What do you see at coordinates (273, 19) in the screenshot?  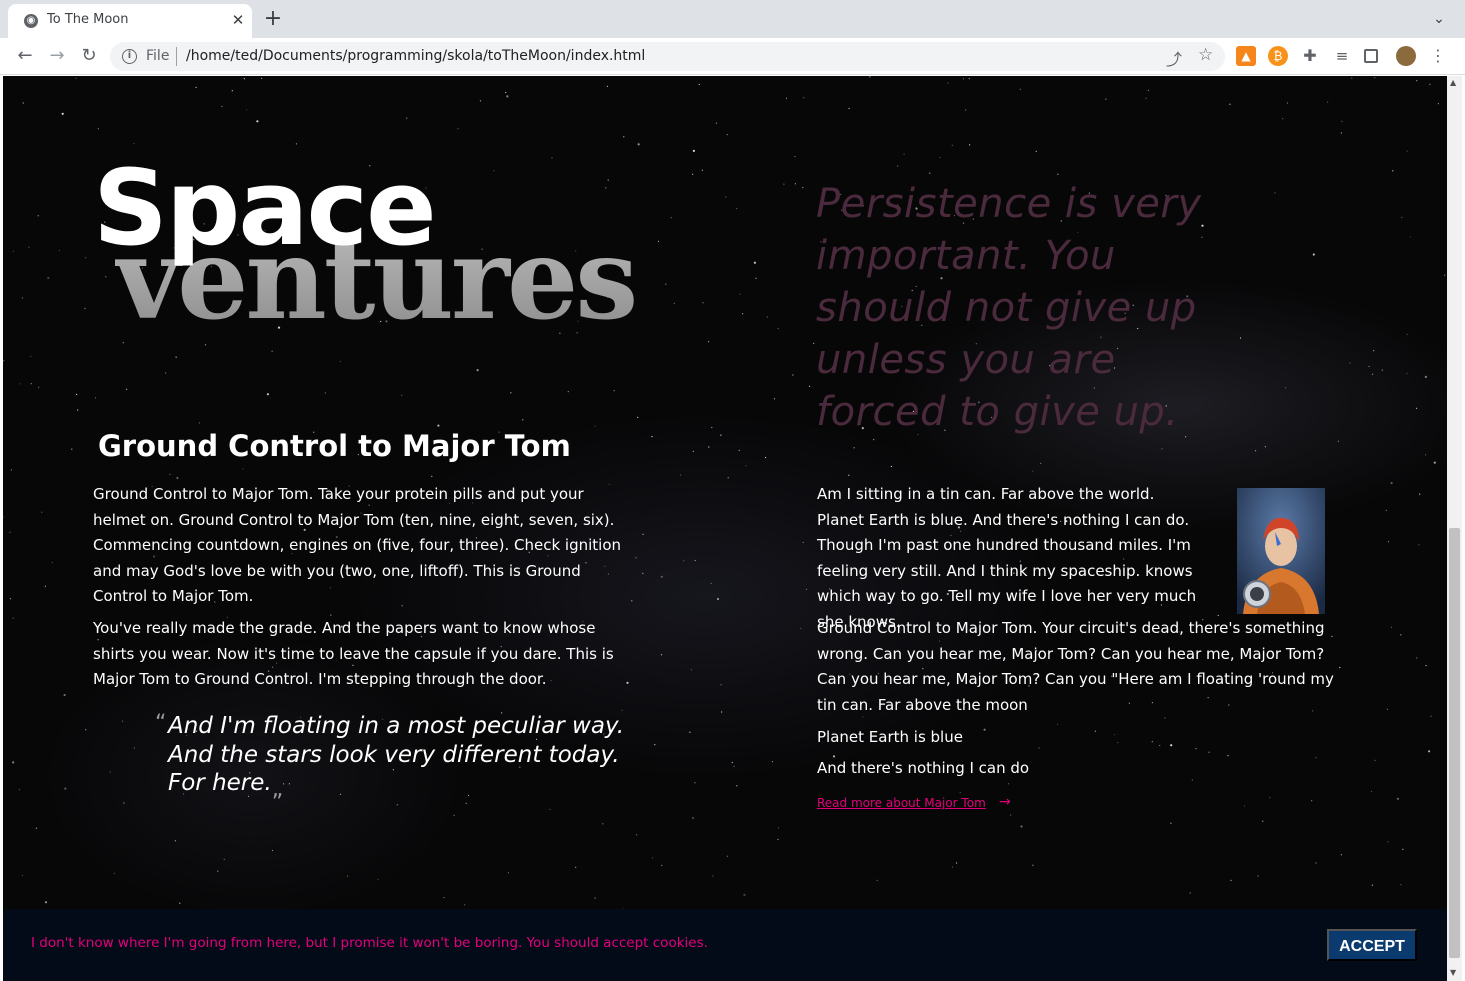 I see `plus-icon: +` at bounding box center [273, 19].